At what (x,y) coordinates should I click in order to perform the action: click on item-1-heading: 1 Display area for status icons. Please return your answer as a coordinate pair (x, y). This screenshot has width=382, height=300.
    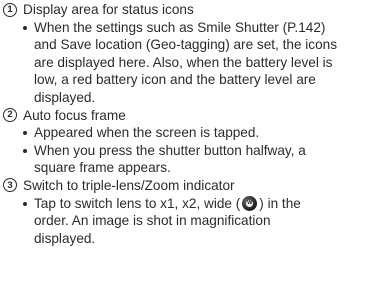
    Looking at the image, I should click on (192, 10).